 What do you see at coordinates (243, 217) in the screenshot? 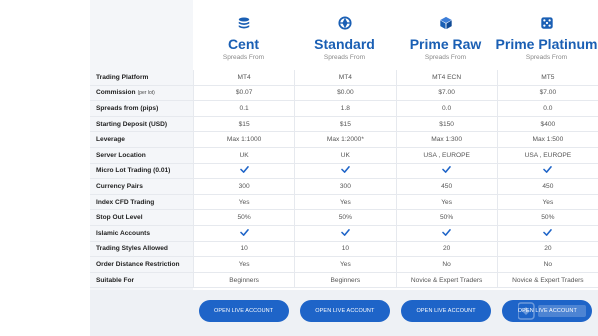
I see `cell-cent: 50%` at bounding box center [243, 217].